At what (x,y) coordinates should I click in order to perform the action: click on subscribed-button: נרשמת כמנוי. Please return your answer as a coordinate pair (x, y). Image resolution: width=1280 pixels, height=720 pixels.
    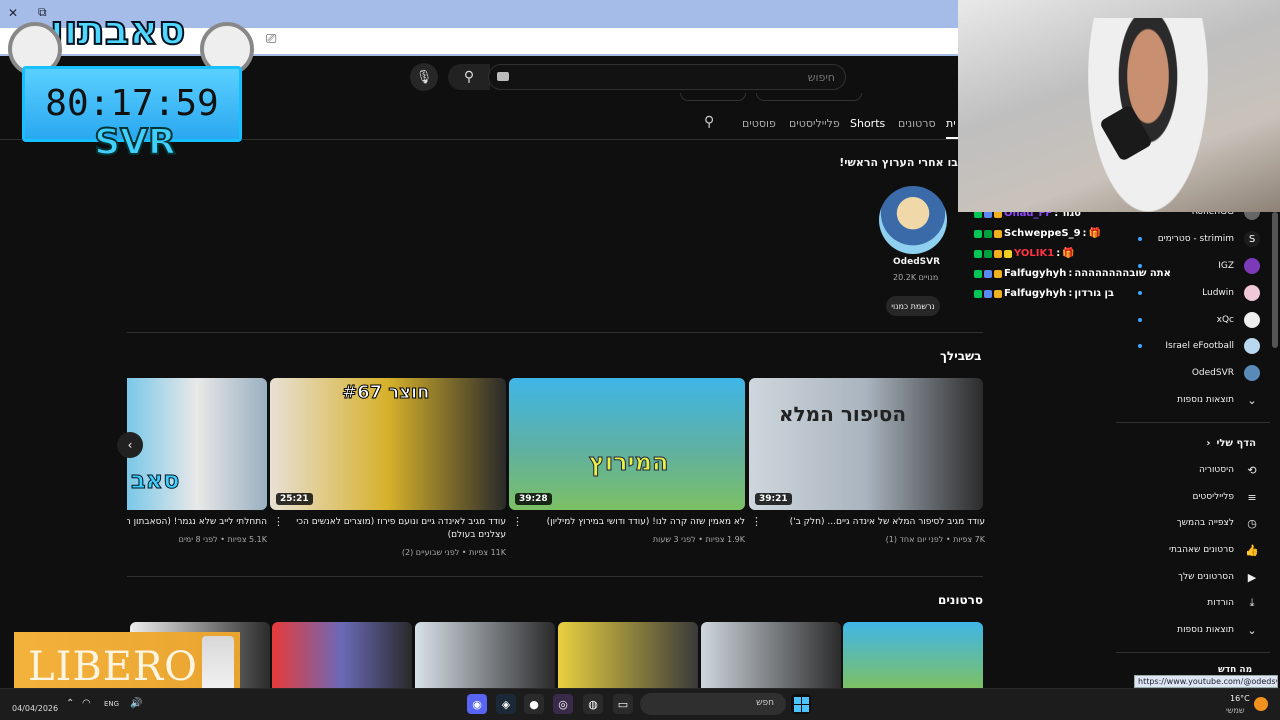
    Looking at the image, I should click on (913, 306).